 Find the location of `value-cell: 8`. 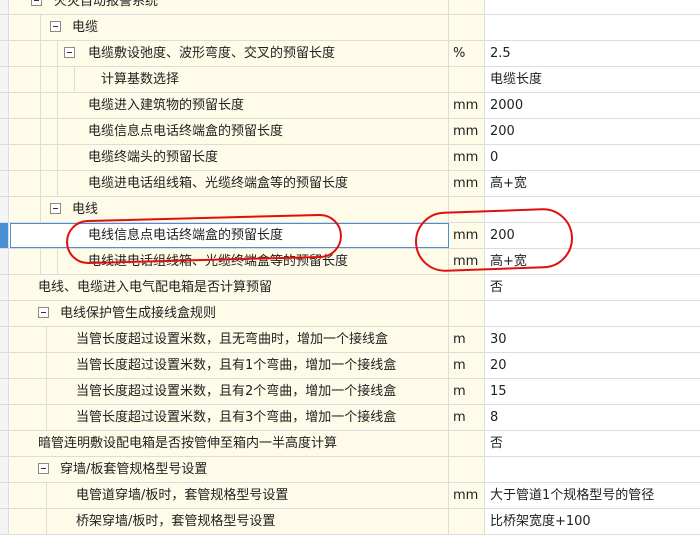

value-cell: 8 is located at coordinates (592, 417).